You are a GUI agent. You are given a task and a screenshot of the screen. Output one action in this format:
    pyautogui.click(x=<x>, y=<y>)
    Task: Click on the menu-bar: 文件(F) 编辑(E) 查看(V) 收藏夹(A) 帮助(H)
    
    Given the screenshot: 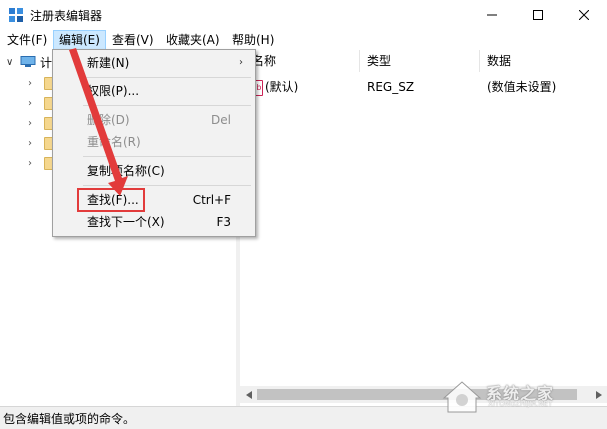 What is the action you would take?
    pyautogui.click(x=303, y=40)
    